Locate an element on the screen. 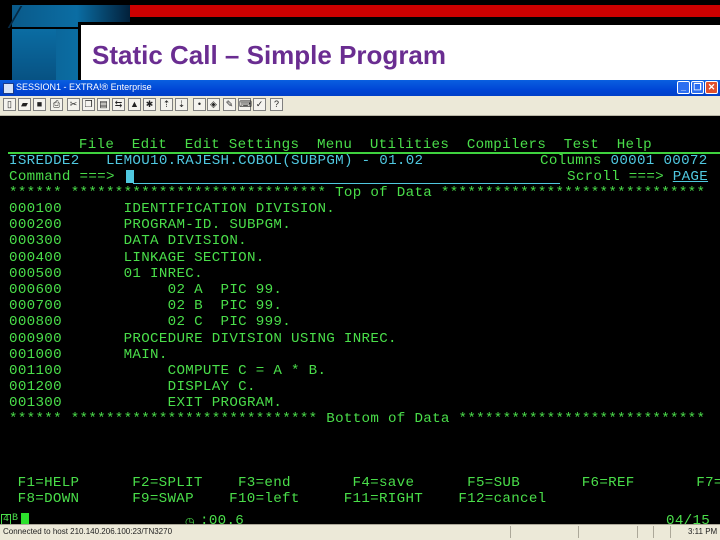 Image resolution: width=720 pixels, height=540 pixels. copy-icon: ❐ is located at coordinates (88, 104).